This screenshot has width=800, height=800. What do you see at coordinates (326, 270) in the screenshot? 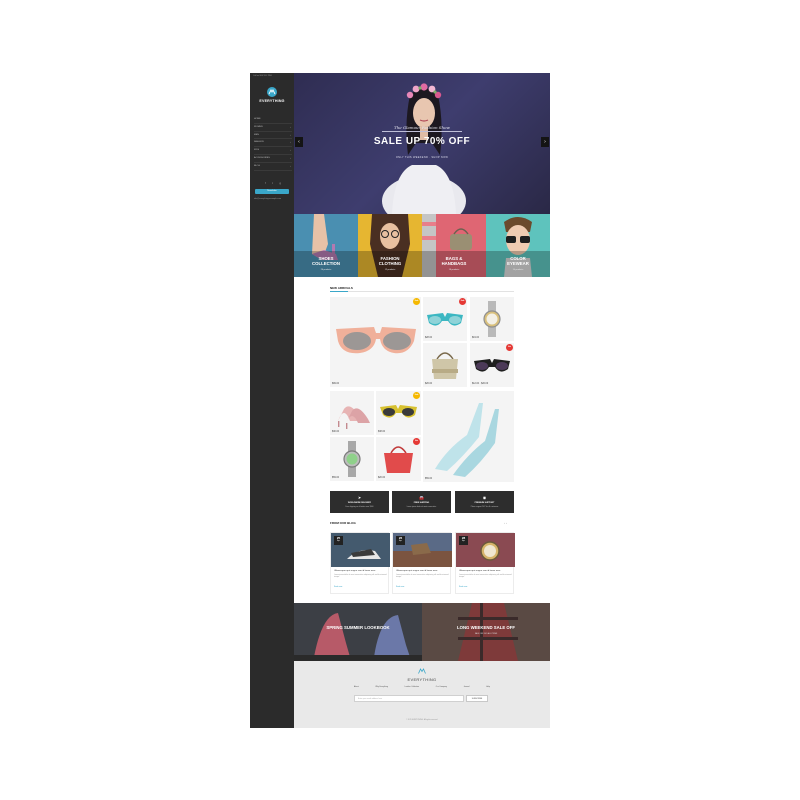
I see `category-count: 26 products` at bounding box center [326, 270].